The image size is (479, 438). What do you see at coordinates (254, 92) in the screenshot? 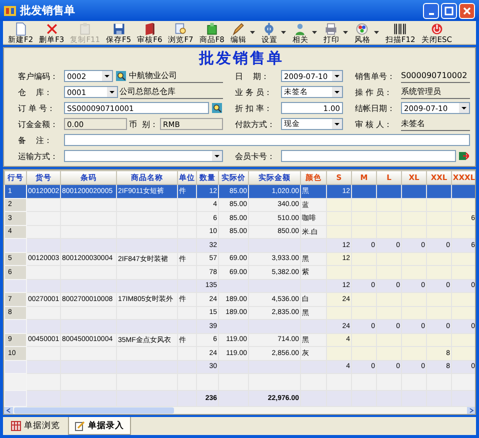
I see `field-label: 业 务 员：` at bounding box center [254, 92].